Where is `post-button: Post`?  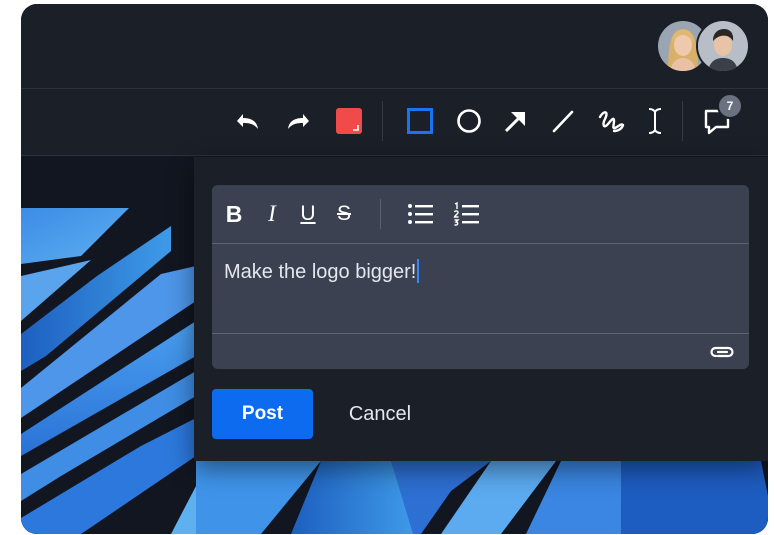
post-button: Post is located at coordinates (262, 414).